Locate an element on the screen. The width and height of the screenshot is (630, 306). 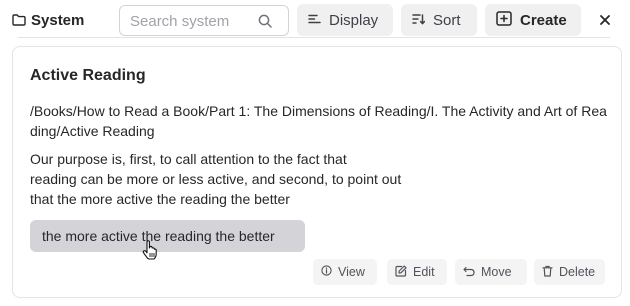
create-button-label: Create is located at coordinates (543, 20).